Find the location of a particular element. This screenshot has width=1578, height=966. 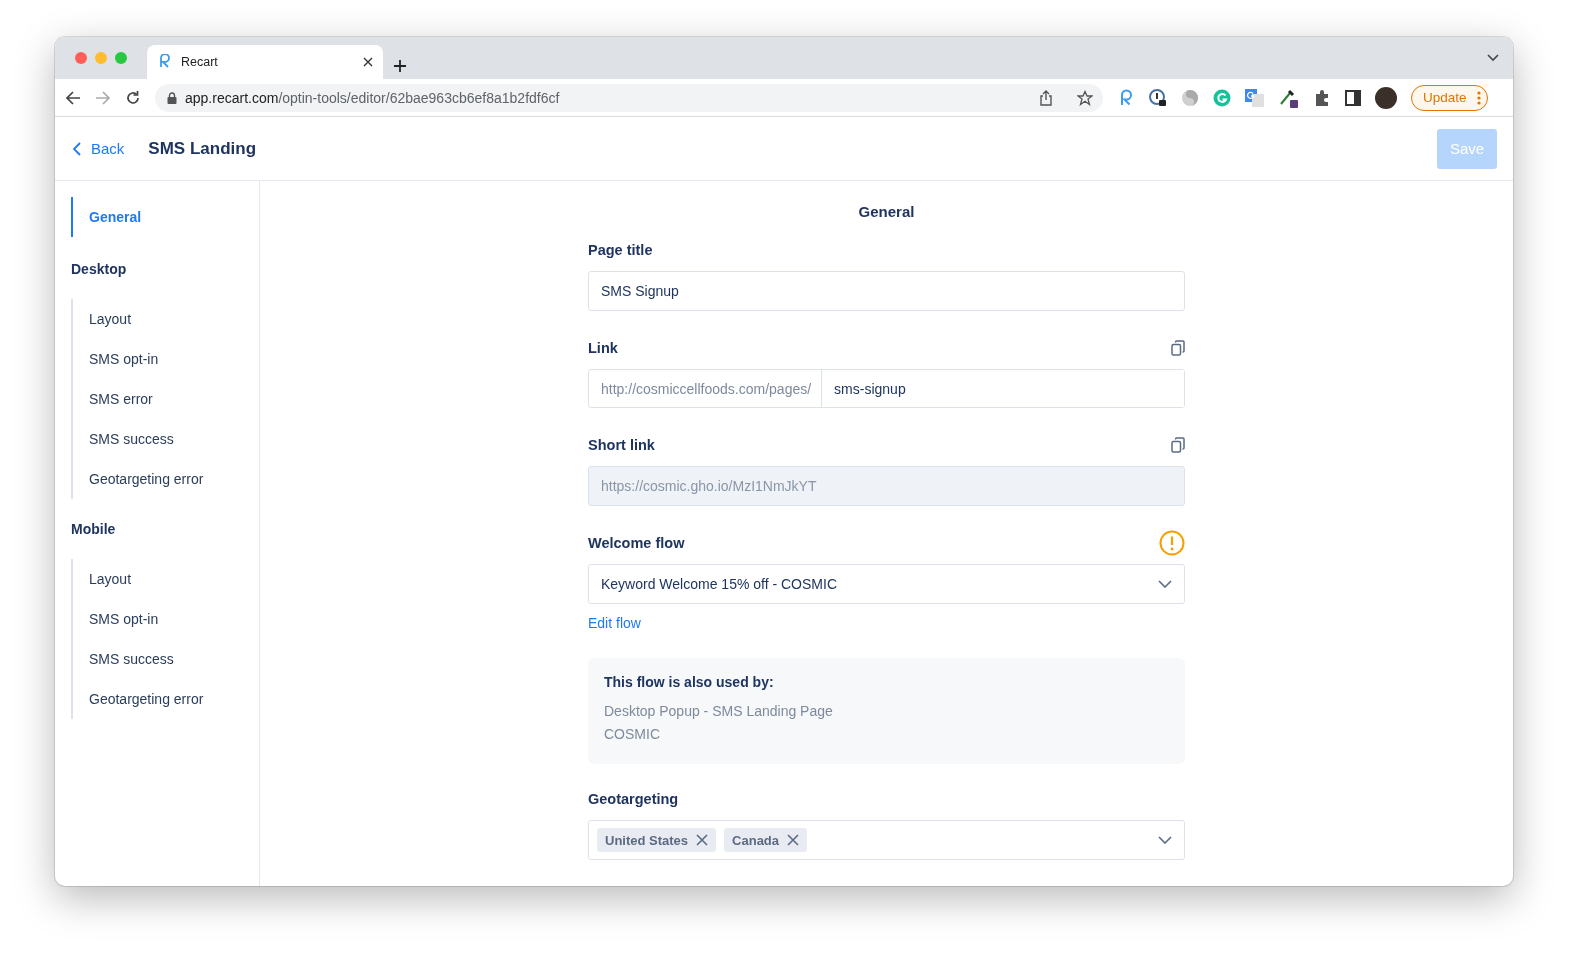

page-title: SMS Landing is located at coordinates (203, 148).